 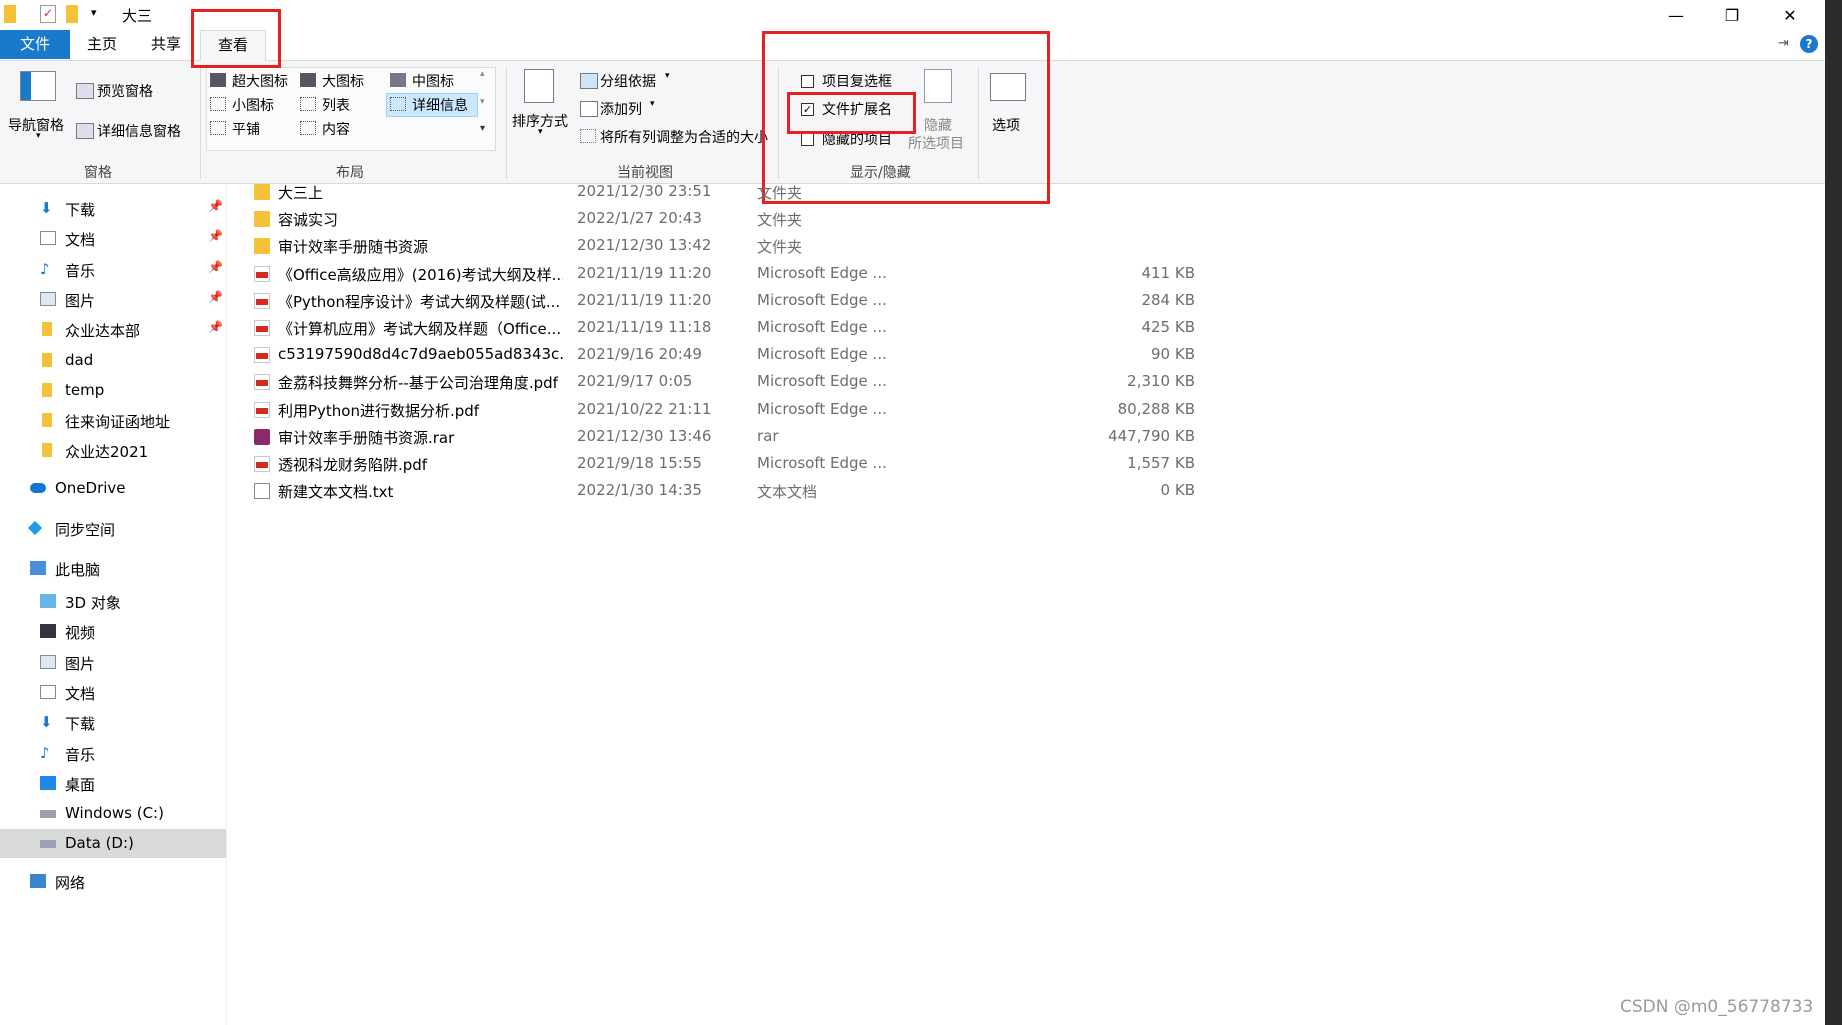 I want to click on sidebar-item-label: Data (D:), so click(x=99, y=843).